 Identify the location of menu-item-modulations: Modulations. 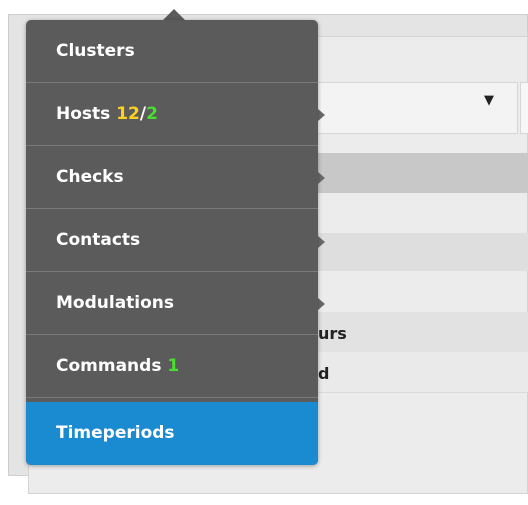
(172, 303).